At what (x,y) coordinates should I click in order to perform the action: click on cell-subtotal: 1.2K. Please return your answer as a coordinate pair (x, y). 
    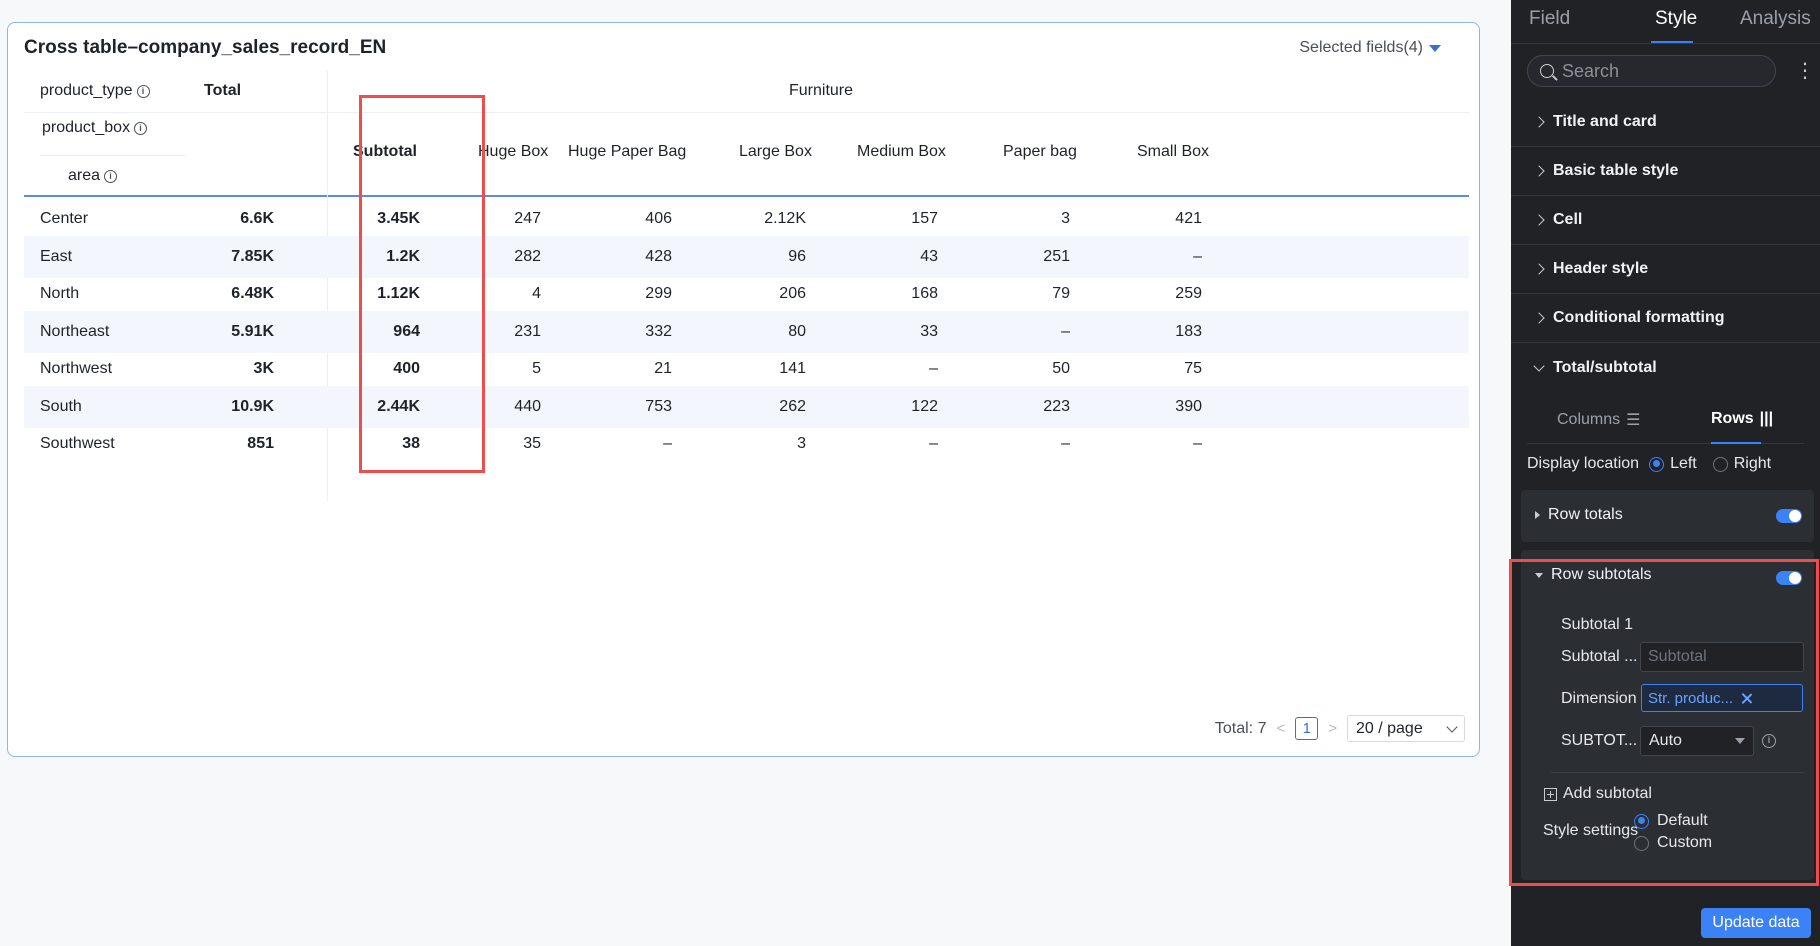
    Looking at the image, I should click on (403, 256).